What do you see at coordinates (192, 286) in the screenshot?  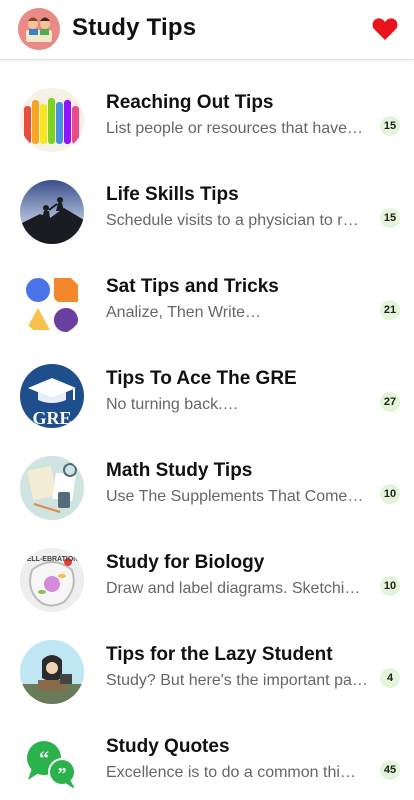 I see `item-title: Sat Tips and Tricks` at bounding box center [192, 286].